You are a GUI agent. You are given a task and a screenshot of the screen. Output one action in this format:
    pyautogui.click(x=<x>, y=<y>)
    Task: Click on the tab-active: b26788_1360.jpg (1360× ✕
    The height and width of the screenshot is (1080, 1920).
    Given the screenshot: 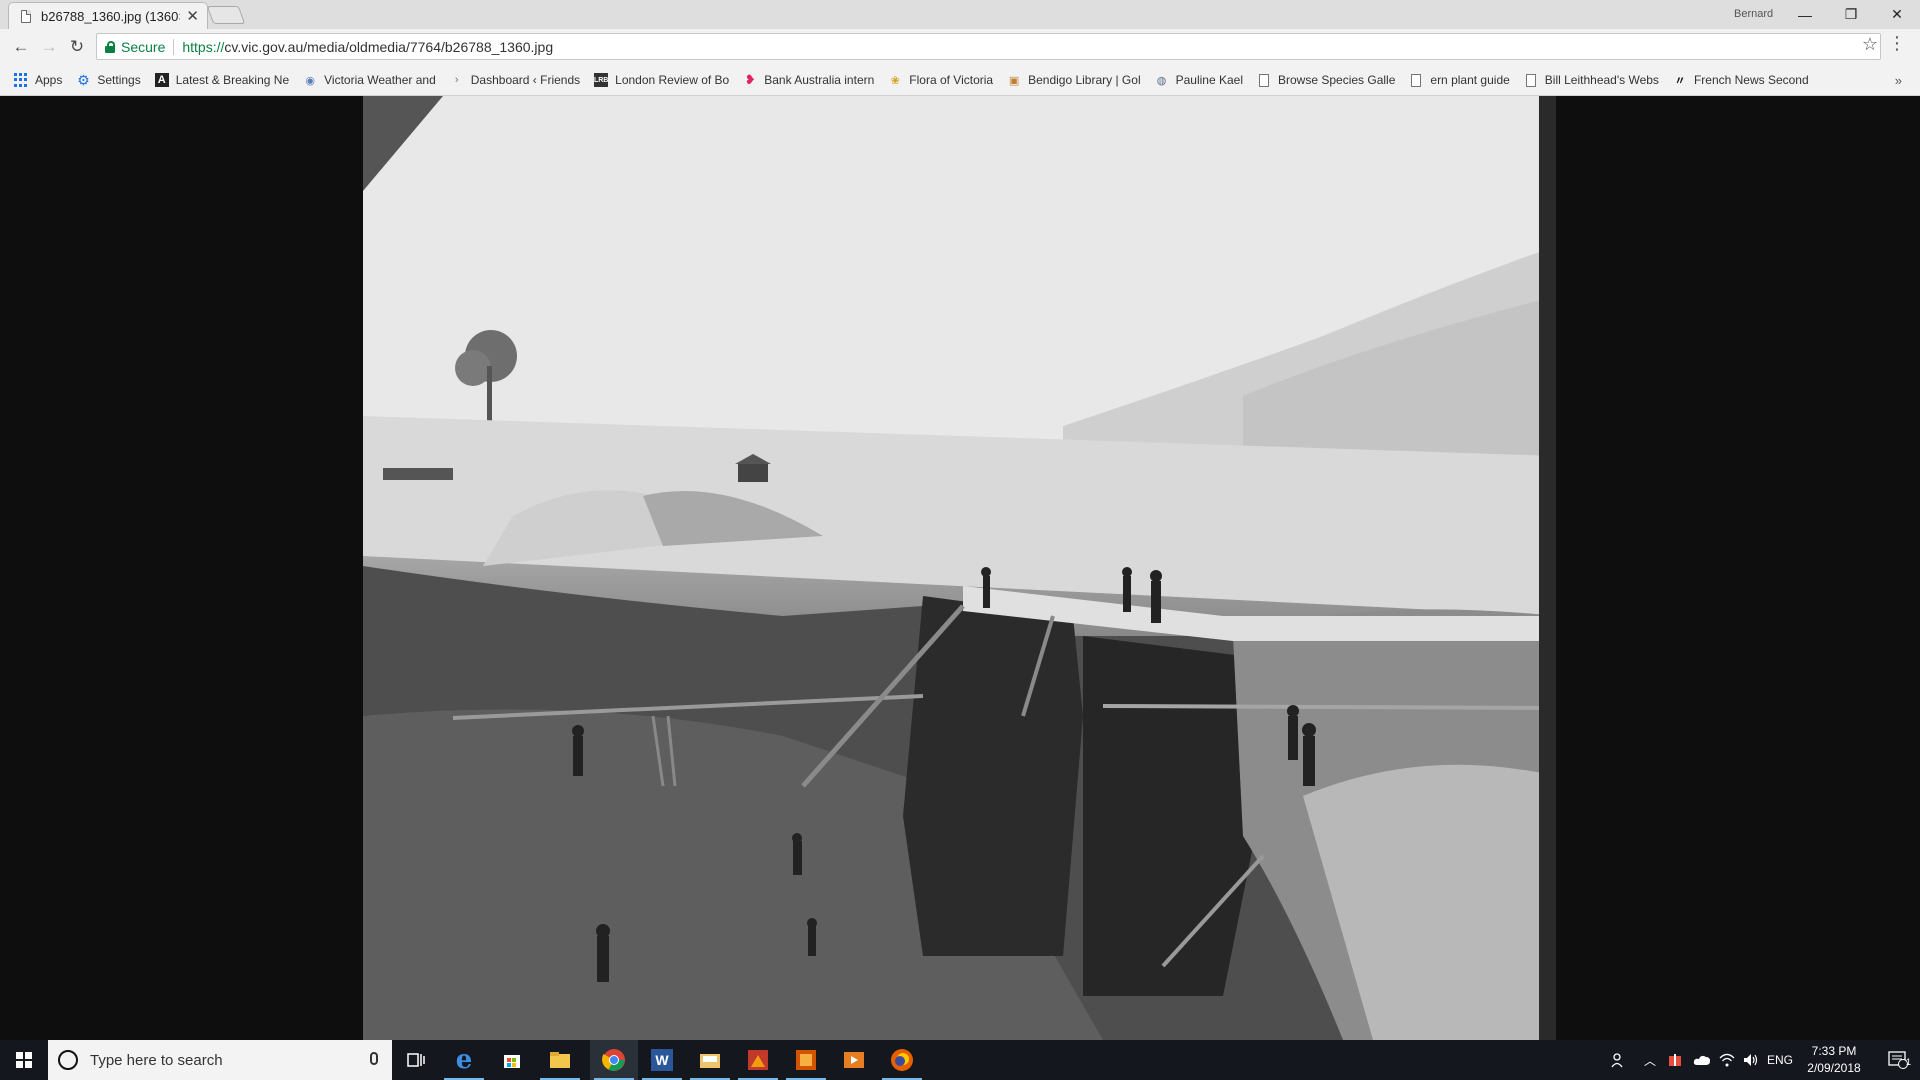 What is the action you would take?
    pyautogui.click(x=108, y=15)
    